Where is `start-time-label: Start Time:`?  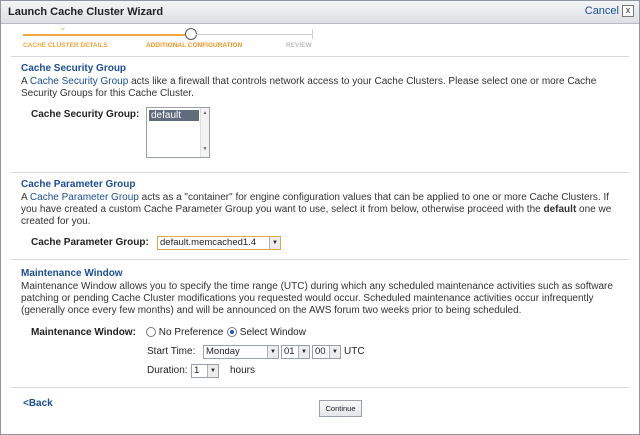 start-time-label: Start Time: is located at coordinates (171, 351).